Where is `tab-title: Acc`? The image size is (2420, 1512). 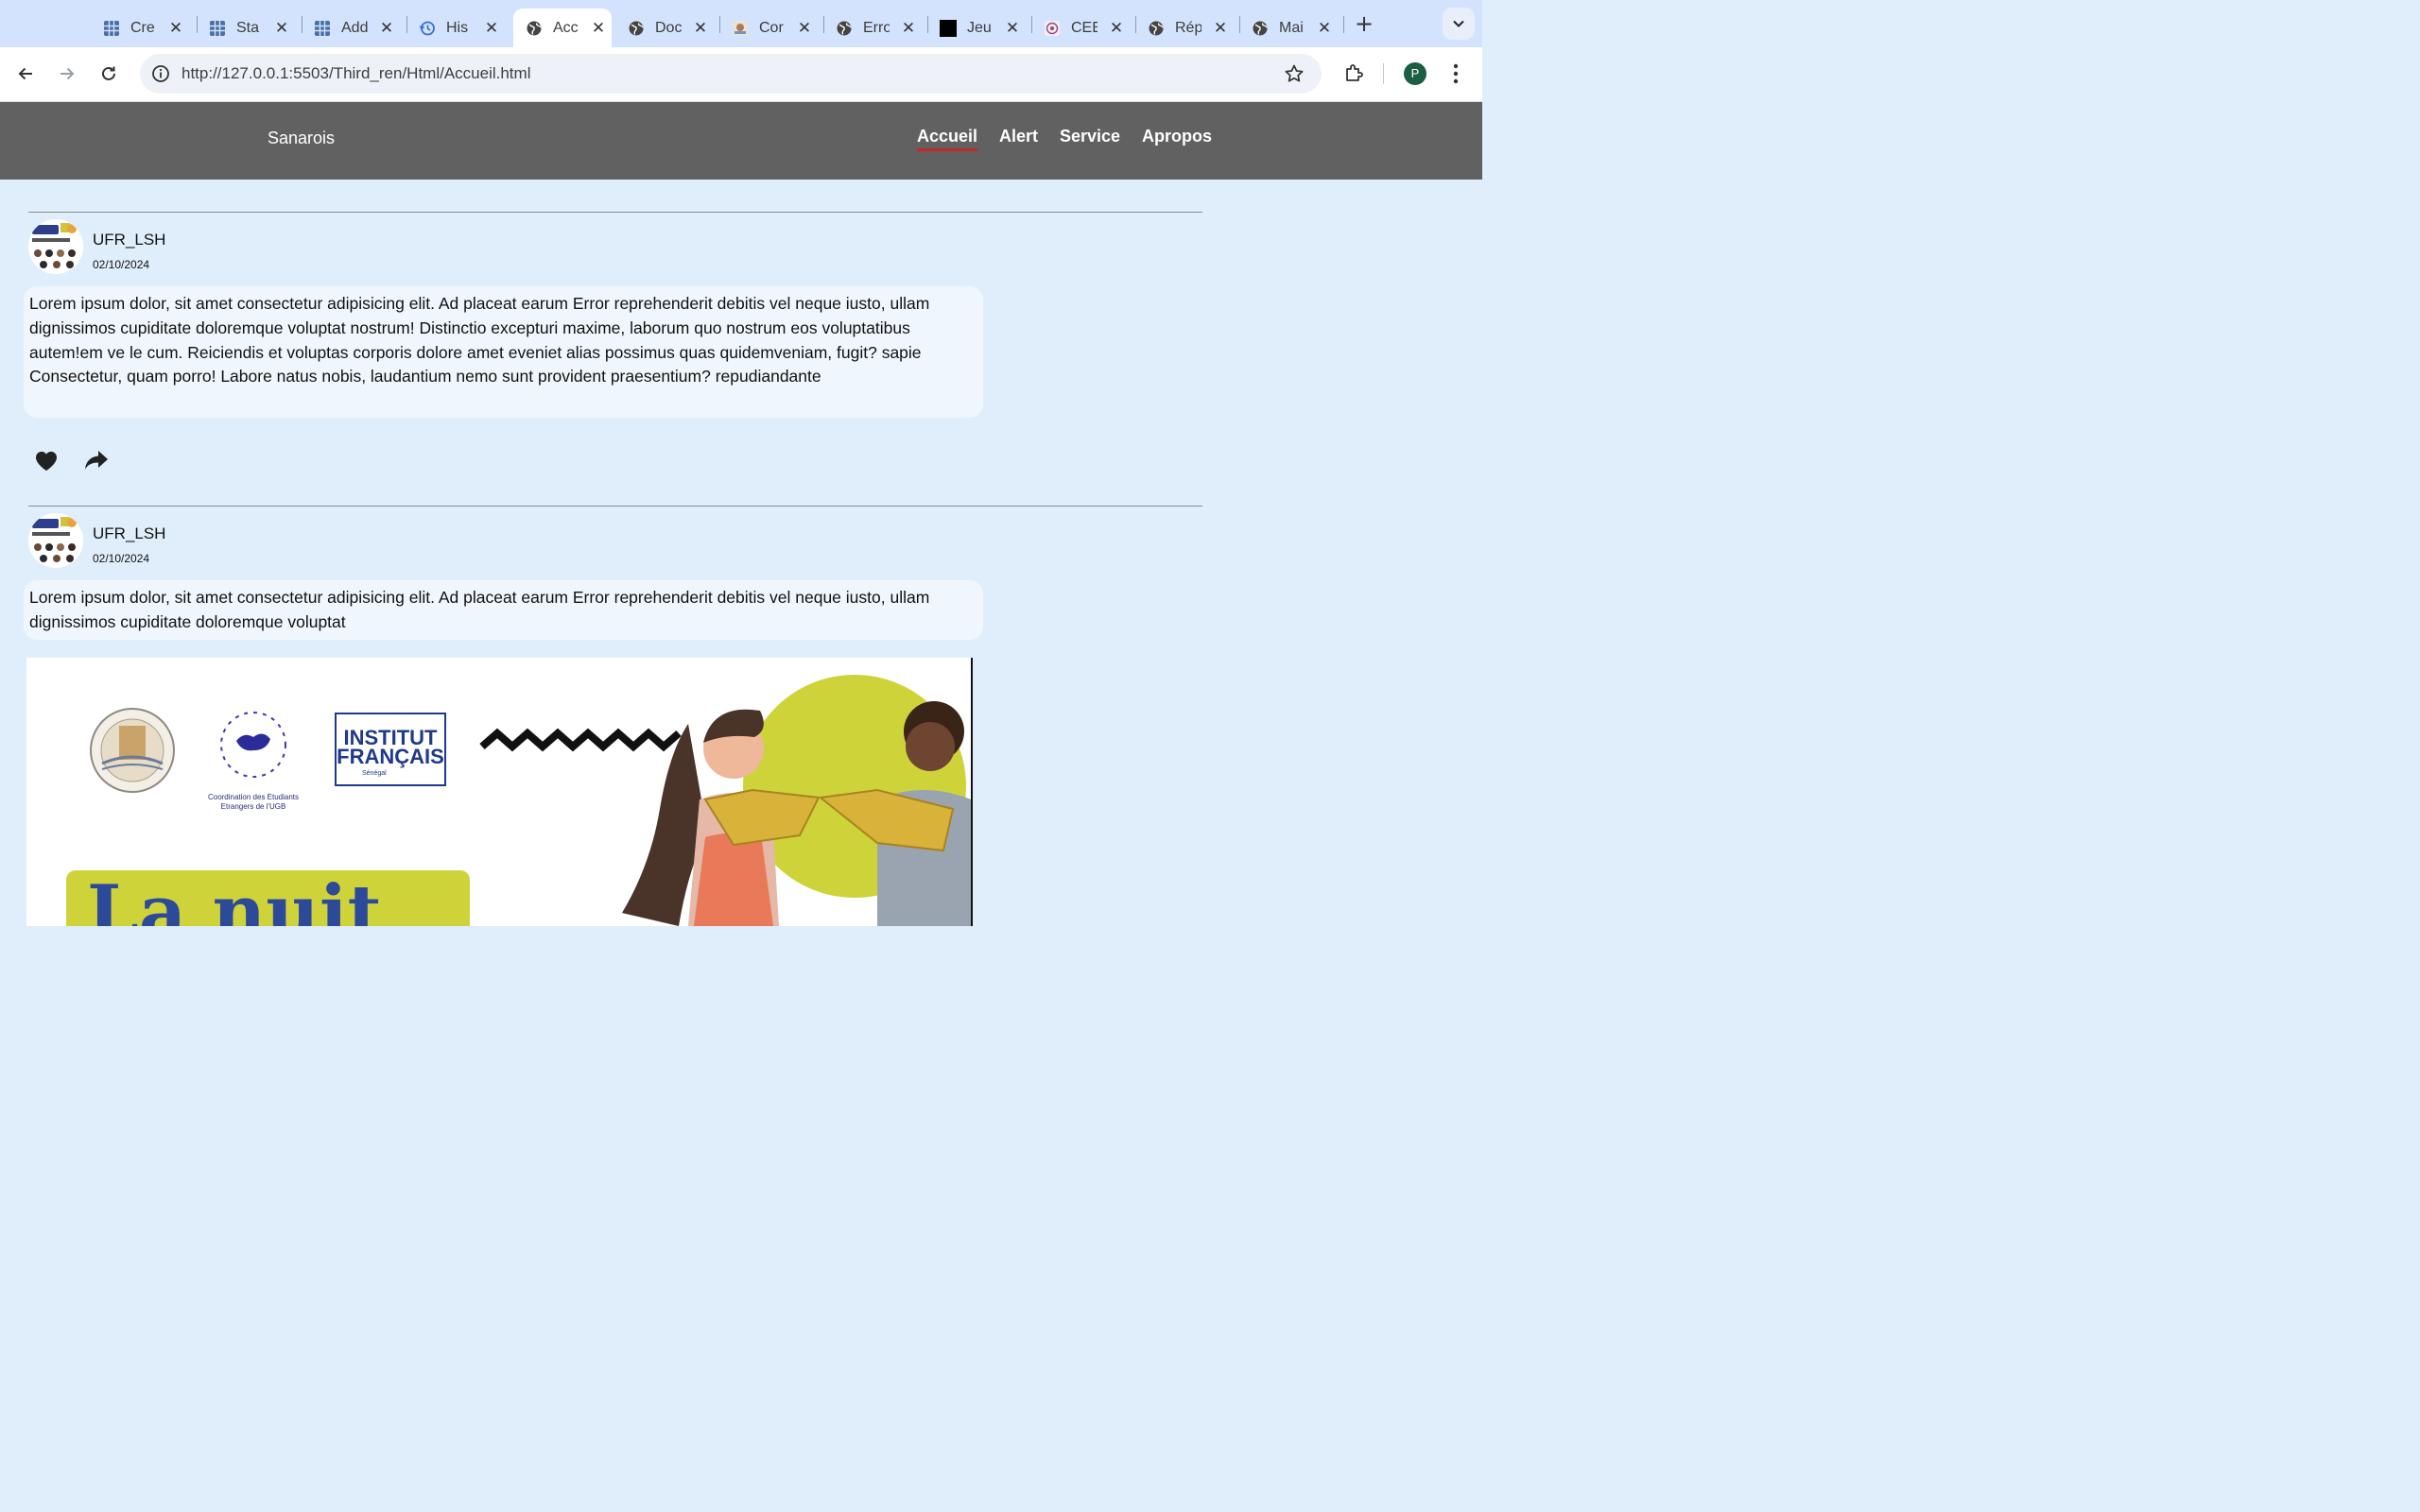
tab-title: Acc is located at coordinates (566, 27).